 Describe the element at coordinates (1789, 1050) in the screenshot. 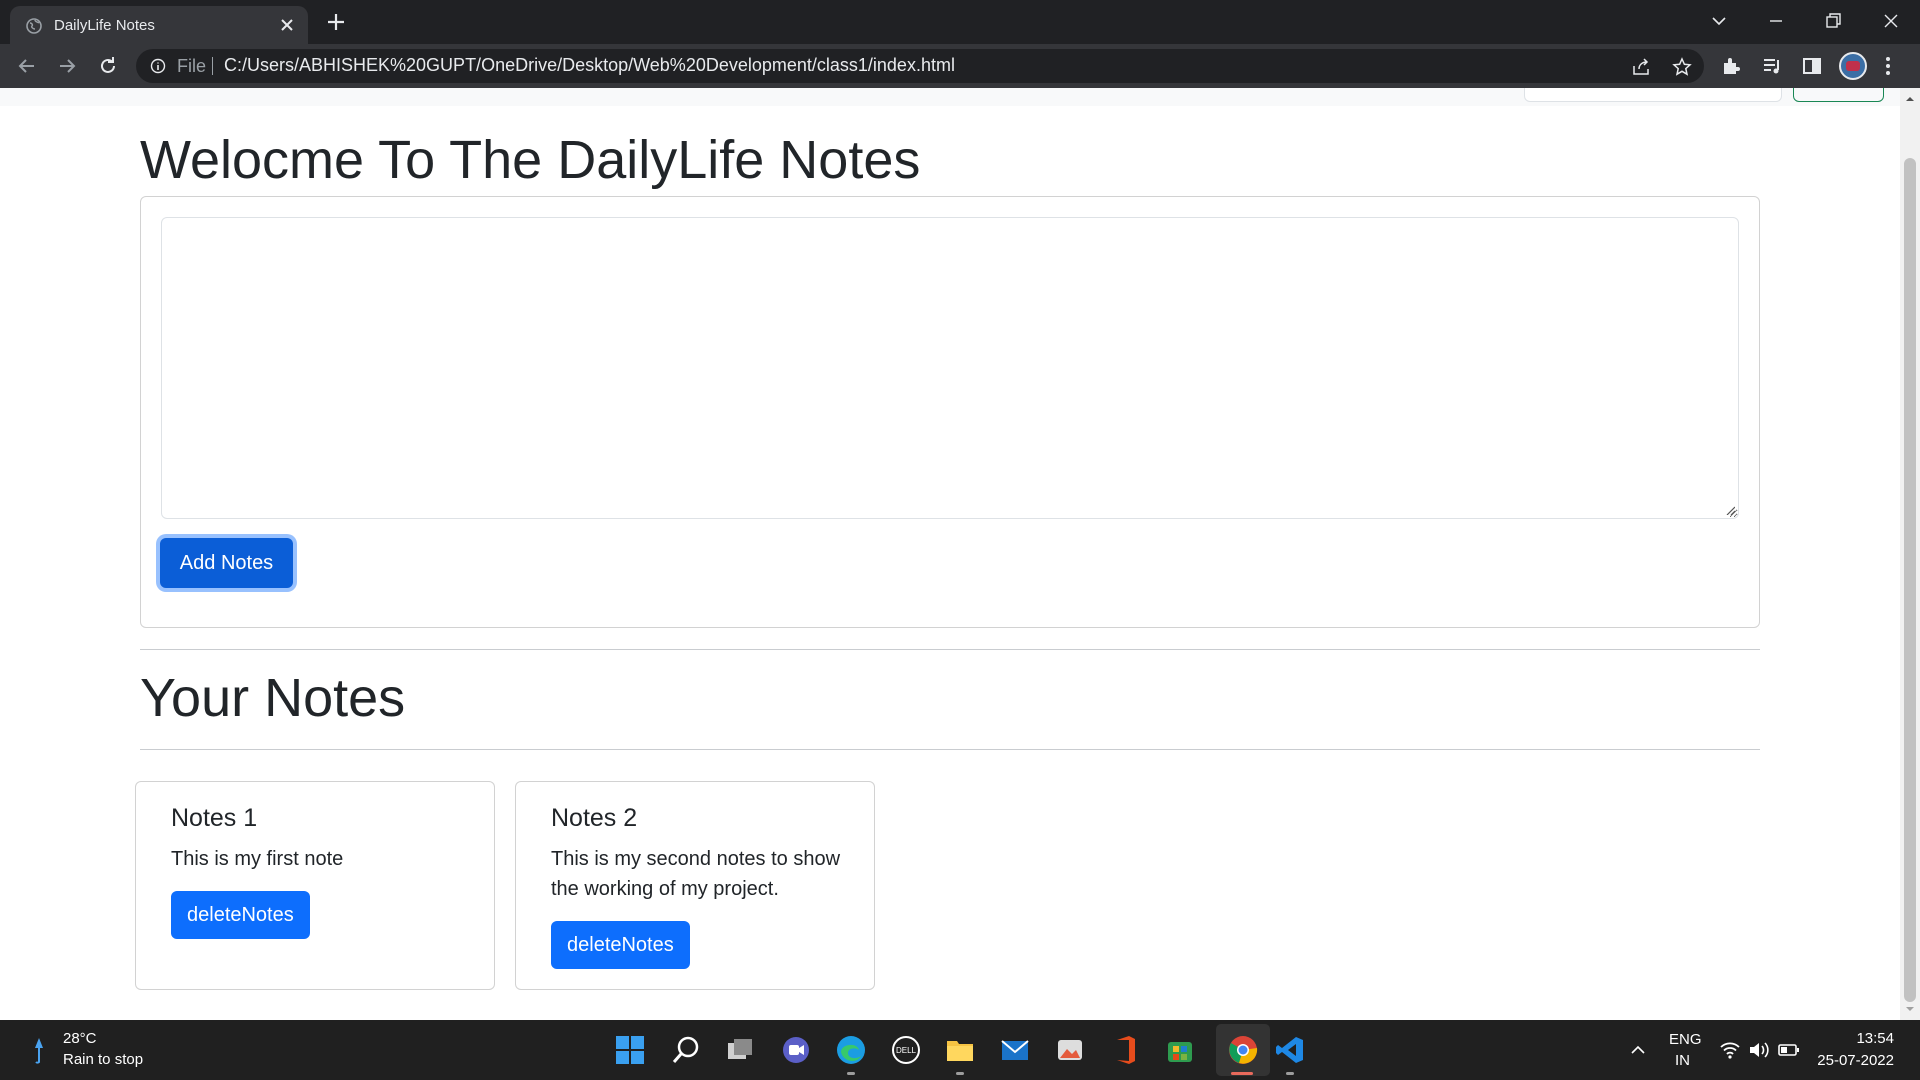

I see `battery-icon` at that location.